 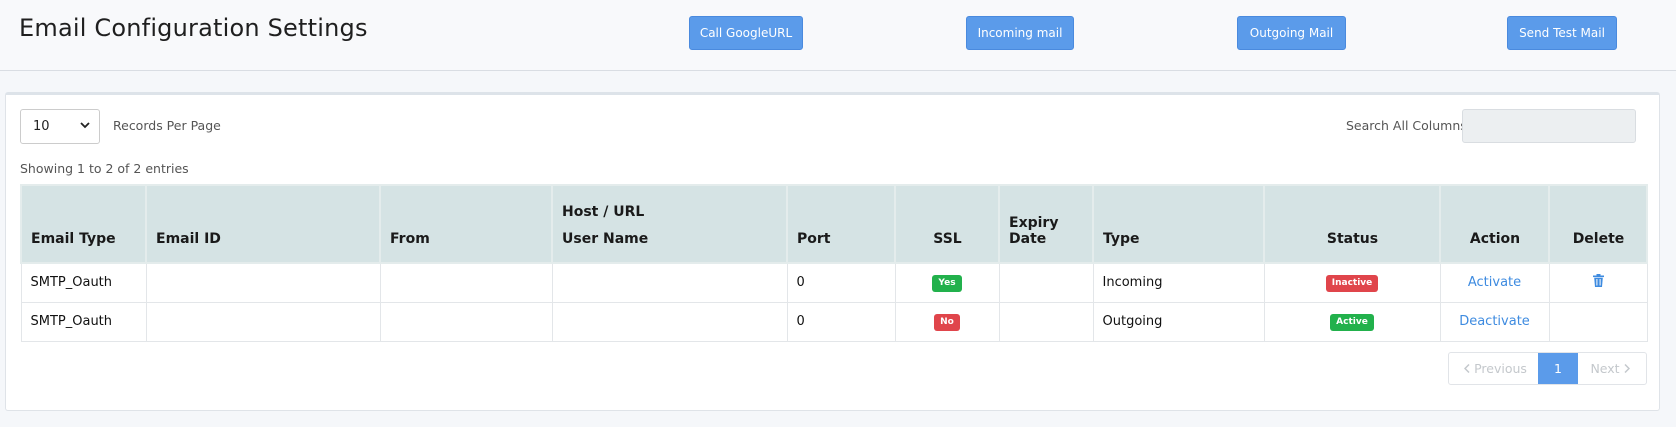 What do you see at coordinates (1605, 368) in the screenshot?
I see `next-label: Next` at bounding box center [1605, 368].